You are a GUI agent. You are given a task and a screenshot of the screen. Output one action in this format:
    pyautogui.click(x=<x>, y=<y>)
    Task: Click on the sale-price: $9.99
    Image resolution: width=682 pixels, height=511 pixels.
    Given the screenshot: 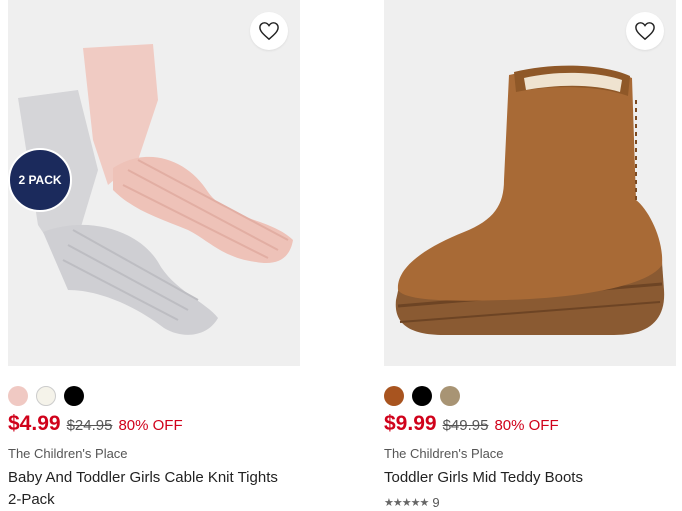 What is the action you would take?
    pyautogui.click(x=410, y=423)
    